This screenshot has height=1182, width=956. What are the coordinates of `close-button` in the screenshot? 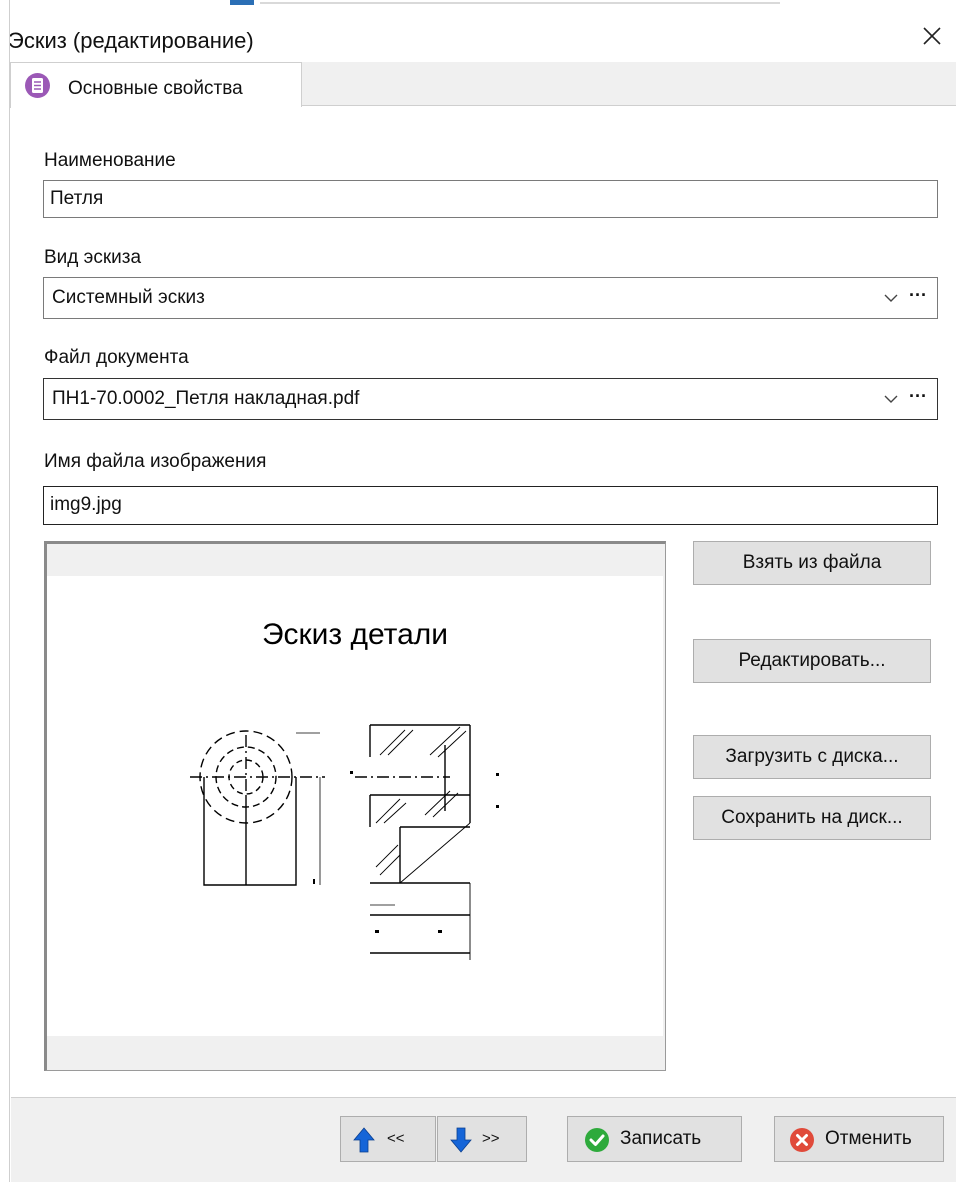 It's located at (932, 36).